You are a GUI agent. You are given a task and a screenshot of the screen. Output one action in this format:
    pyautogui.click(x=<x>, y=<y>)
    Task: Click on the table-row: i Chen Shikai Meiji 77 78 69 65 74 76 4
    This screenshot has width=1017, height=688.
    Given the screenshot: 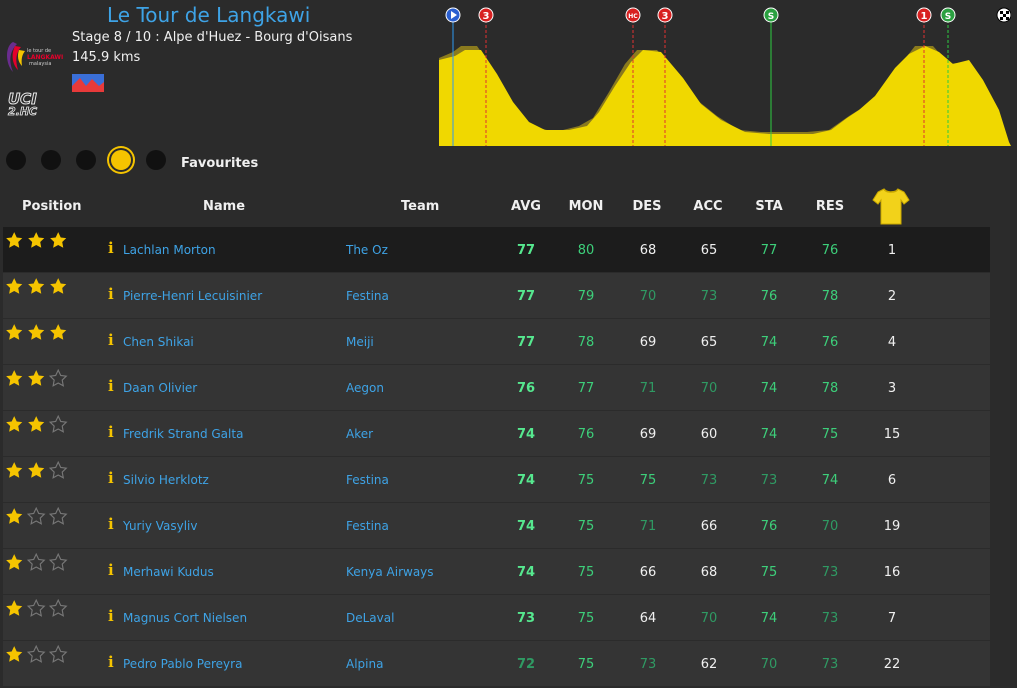 What is the action you would take?
    pyautogui.click(x=496, y=341)
    